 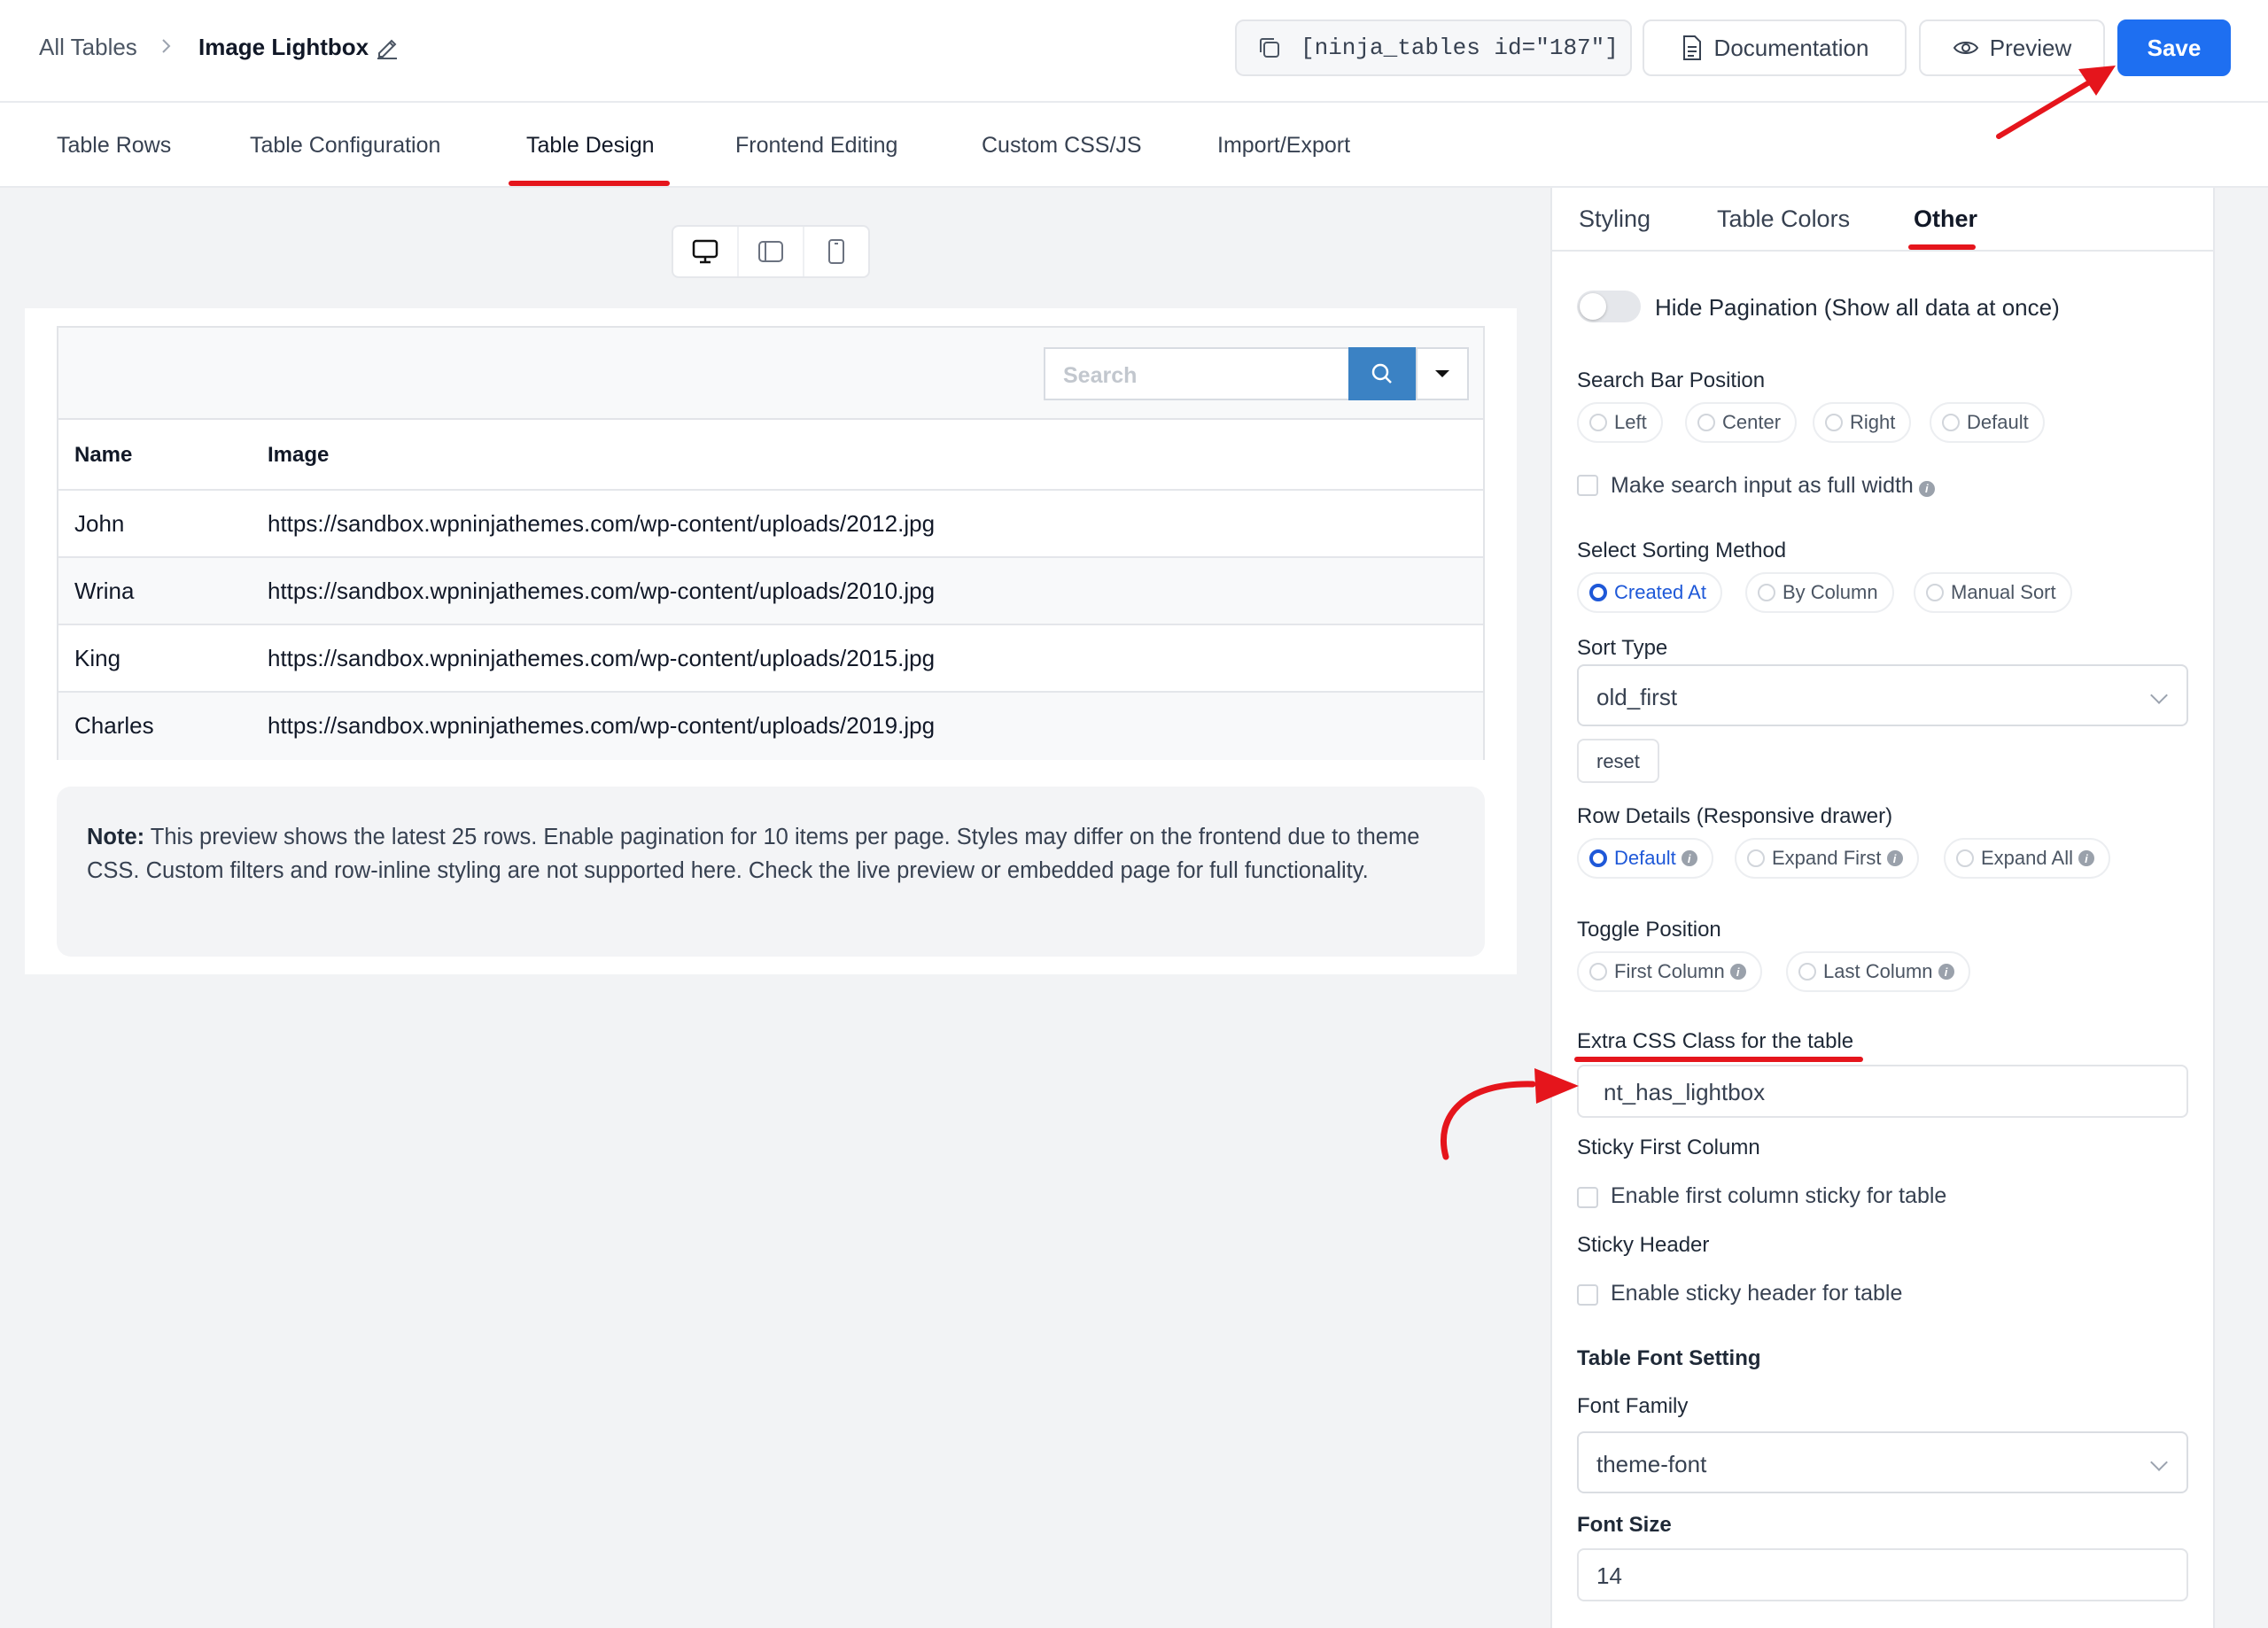 What do you see at coordinates (1593, 306) in the screenshot?
I see `toggle-knob` at bounding box center [1593, 306].